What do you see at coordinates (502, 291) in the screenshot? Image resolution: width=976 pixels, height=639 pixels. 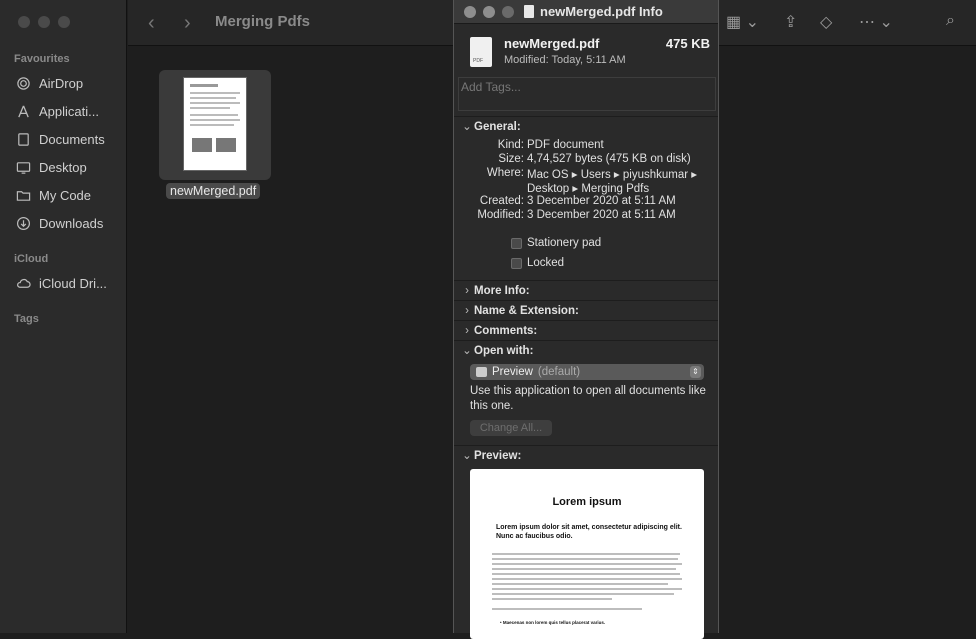 I see `section-more-info-label: More Info:` at bounding box center [502, 291].